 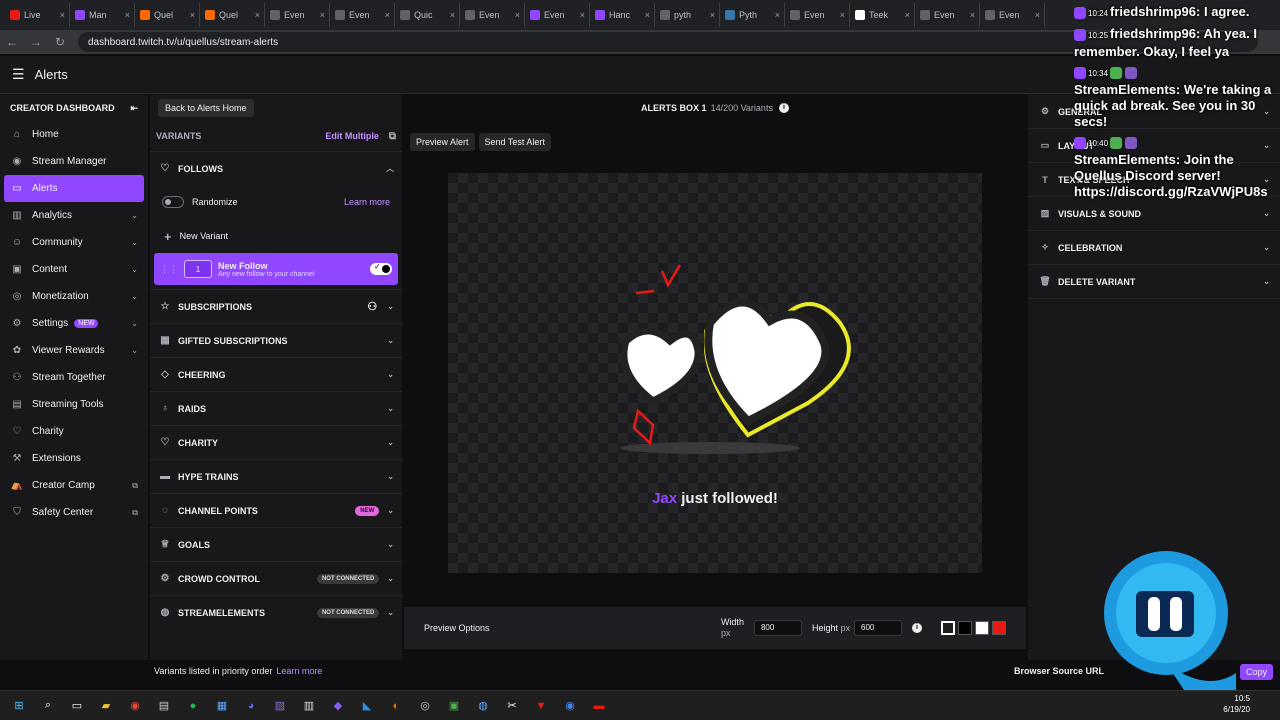 I want to click on sidebar-item-safety-center: ⛉ Safety Center ⧉, so click(x=74, y=512).